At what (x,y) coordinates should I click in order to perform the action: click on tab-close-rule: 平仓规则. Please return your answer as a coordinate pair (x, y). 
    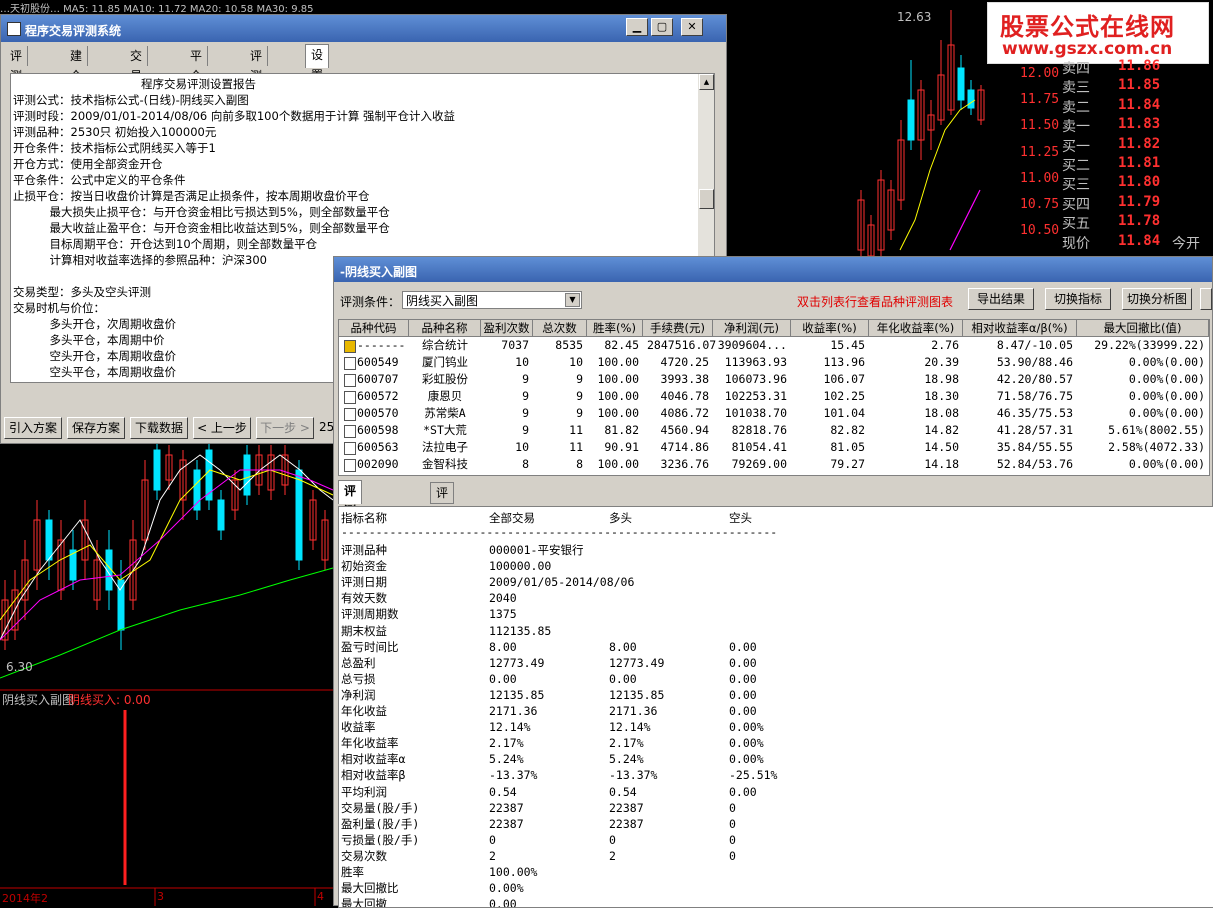
    Looking at the image, I should click on (197, 84).